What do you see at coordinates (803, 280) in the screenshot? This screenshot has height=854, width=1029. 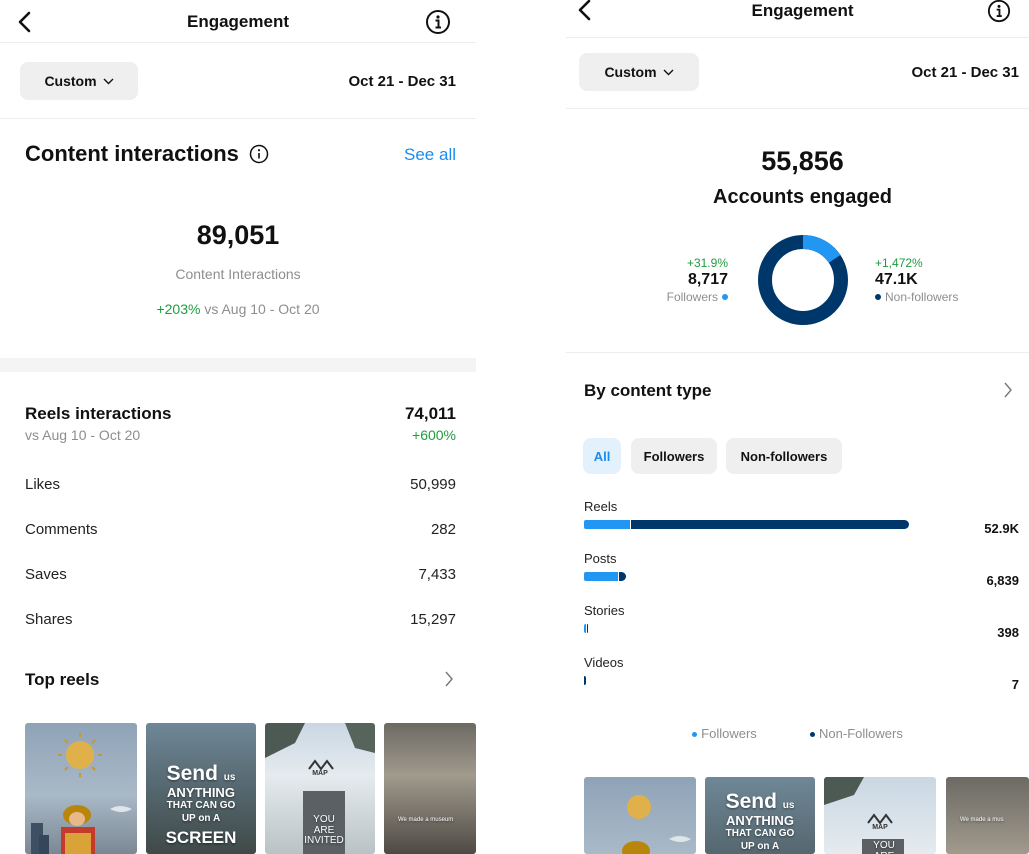 I see `accounts-donut-chart` at bounding box center [803, 280].